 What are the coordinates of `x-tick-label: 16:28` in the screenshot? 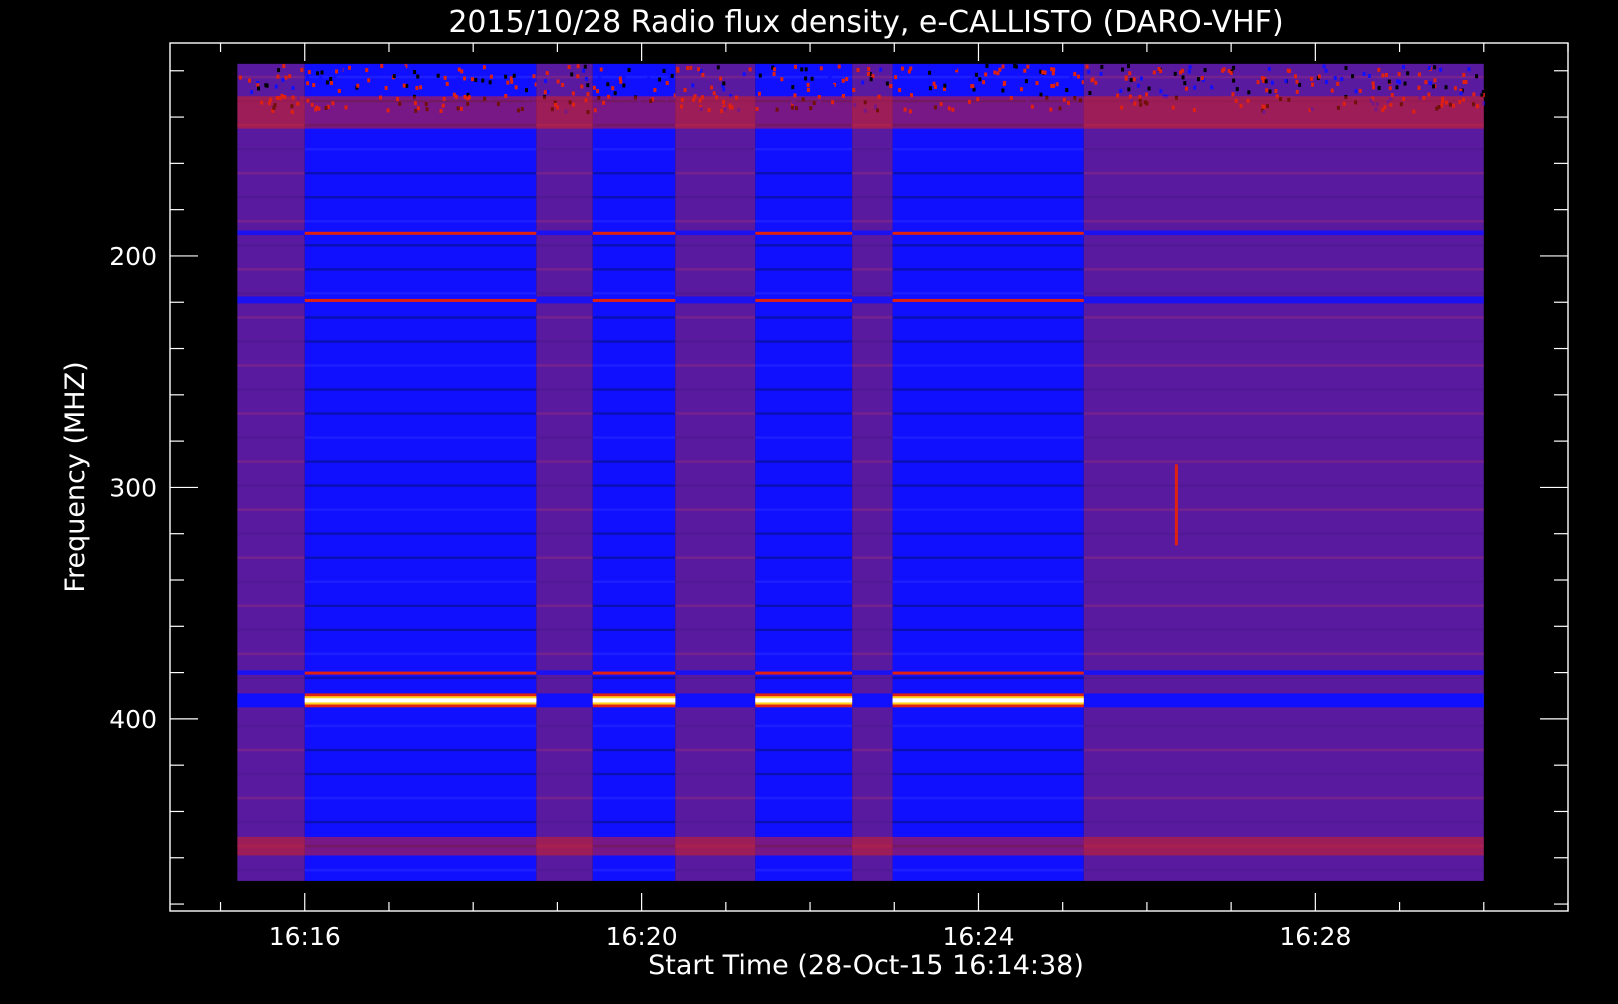 It's located at (1315, 936).